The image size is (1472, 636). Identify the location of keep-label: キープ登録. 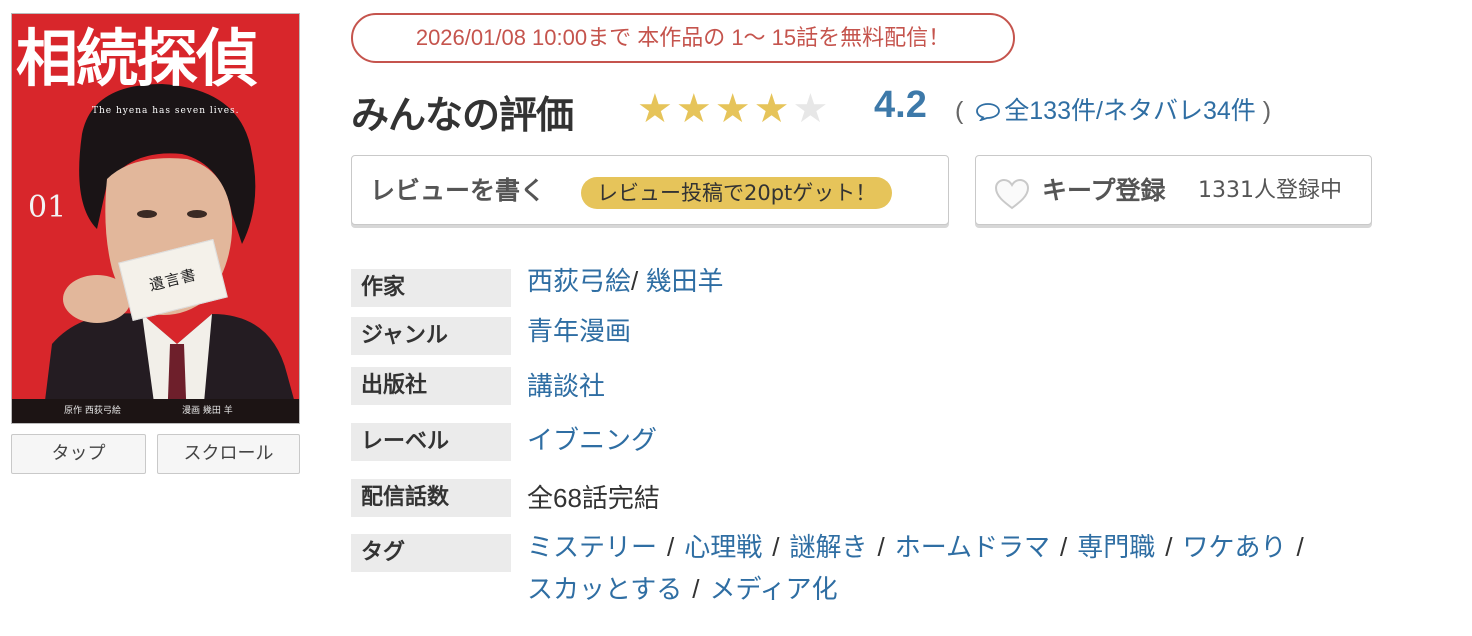
(1104, 190).